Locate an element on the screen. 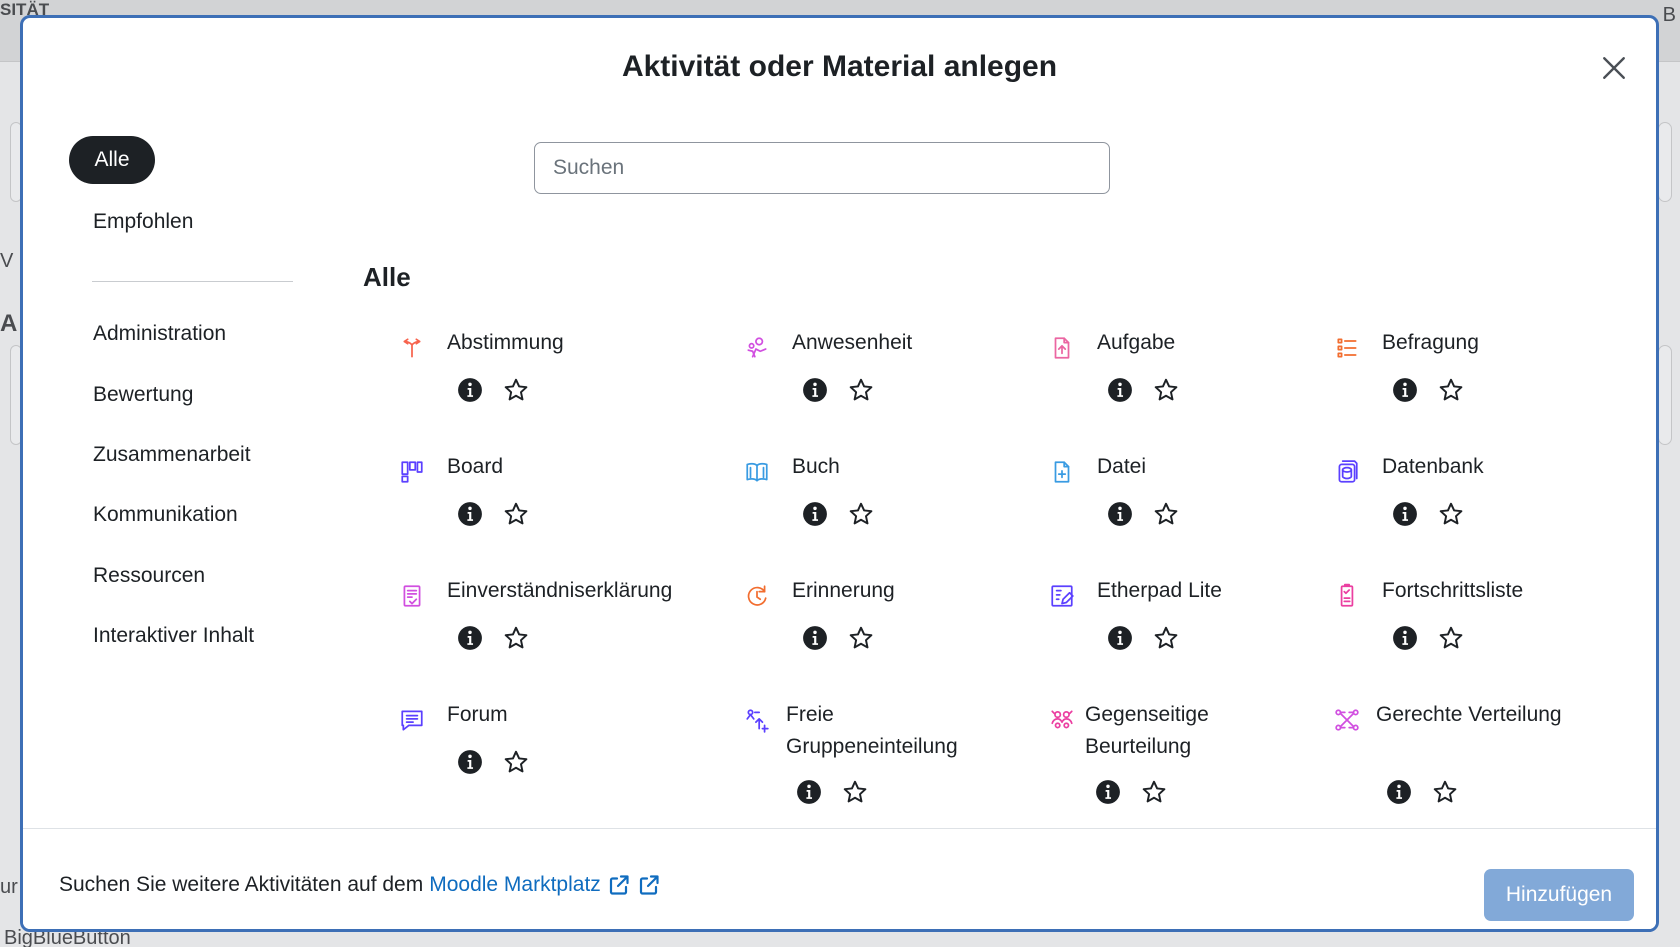  activity-name: Gegenseitige Beurteilung is located at coordinates (1185, 731).